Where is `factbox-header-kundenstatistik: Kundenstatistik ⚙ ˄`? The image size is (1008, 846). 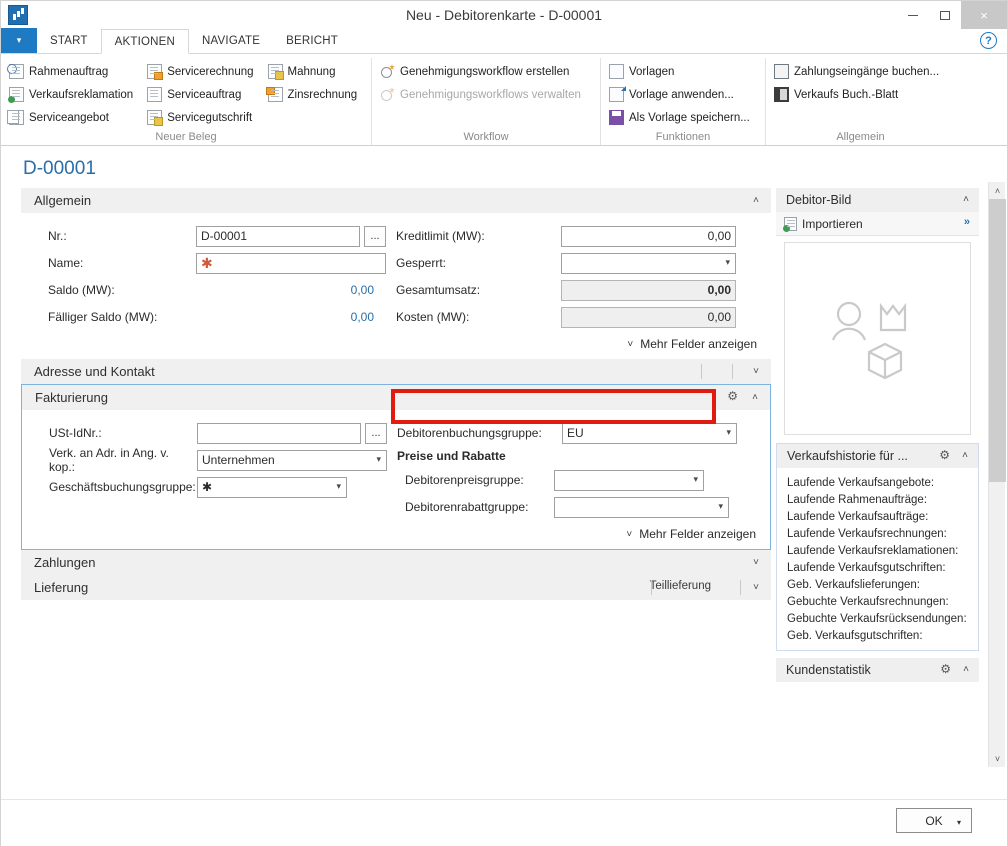 factbox-header-kundenstatistik: Kundenstatistik ⚙ ˄ is located at coordinates (877, 670).